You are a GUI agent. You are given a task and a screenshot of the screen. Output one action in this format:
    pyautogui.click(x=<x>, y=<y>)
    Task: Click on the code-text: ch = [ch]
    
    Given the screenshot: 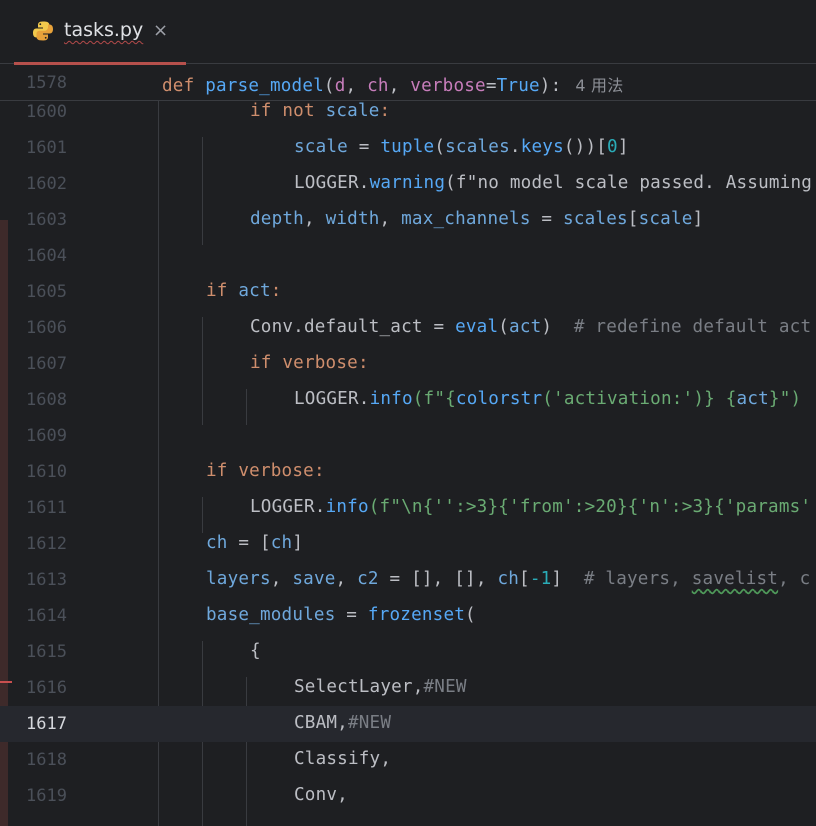 What is the action you would take?
    pyautogui.click(x=255, y=543)
    